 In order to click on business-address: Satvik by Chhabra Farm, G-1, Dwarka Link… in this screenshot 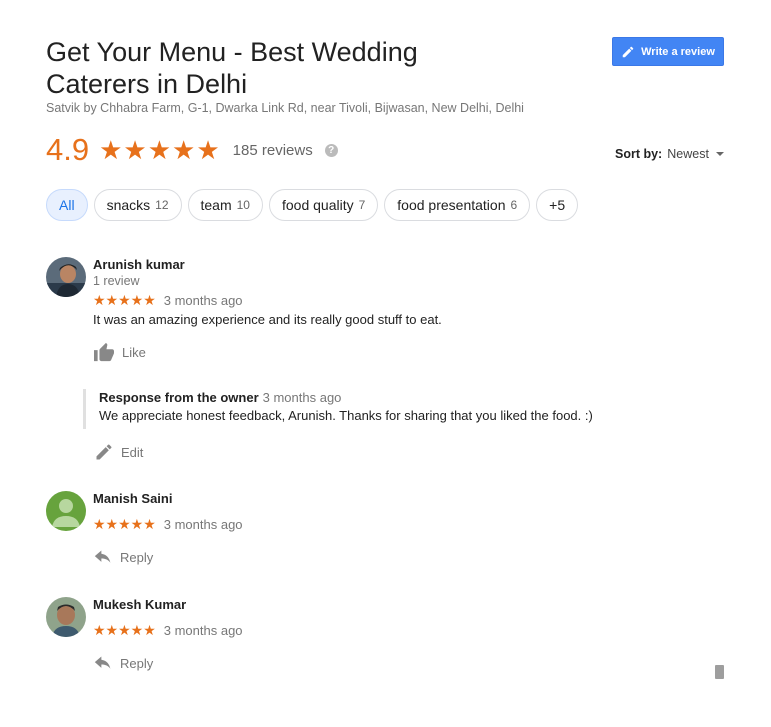, I will do `click(285, 108)`.